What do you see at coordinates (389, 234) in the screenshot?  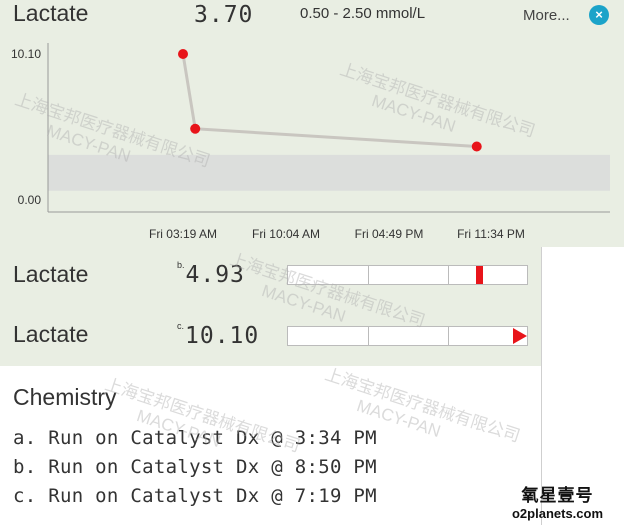 I see `x-tick-label: Fri 04:49 PM` at bounding box center [389, 234].